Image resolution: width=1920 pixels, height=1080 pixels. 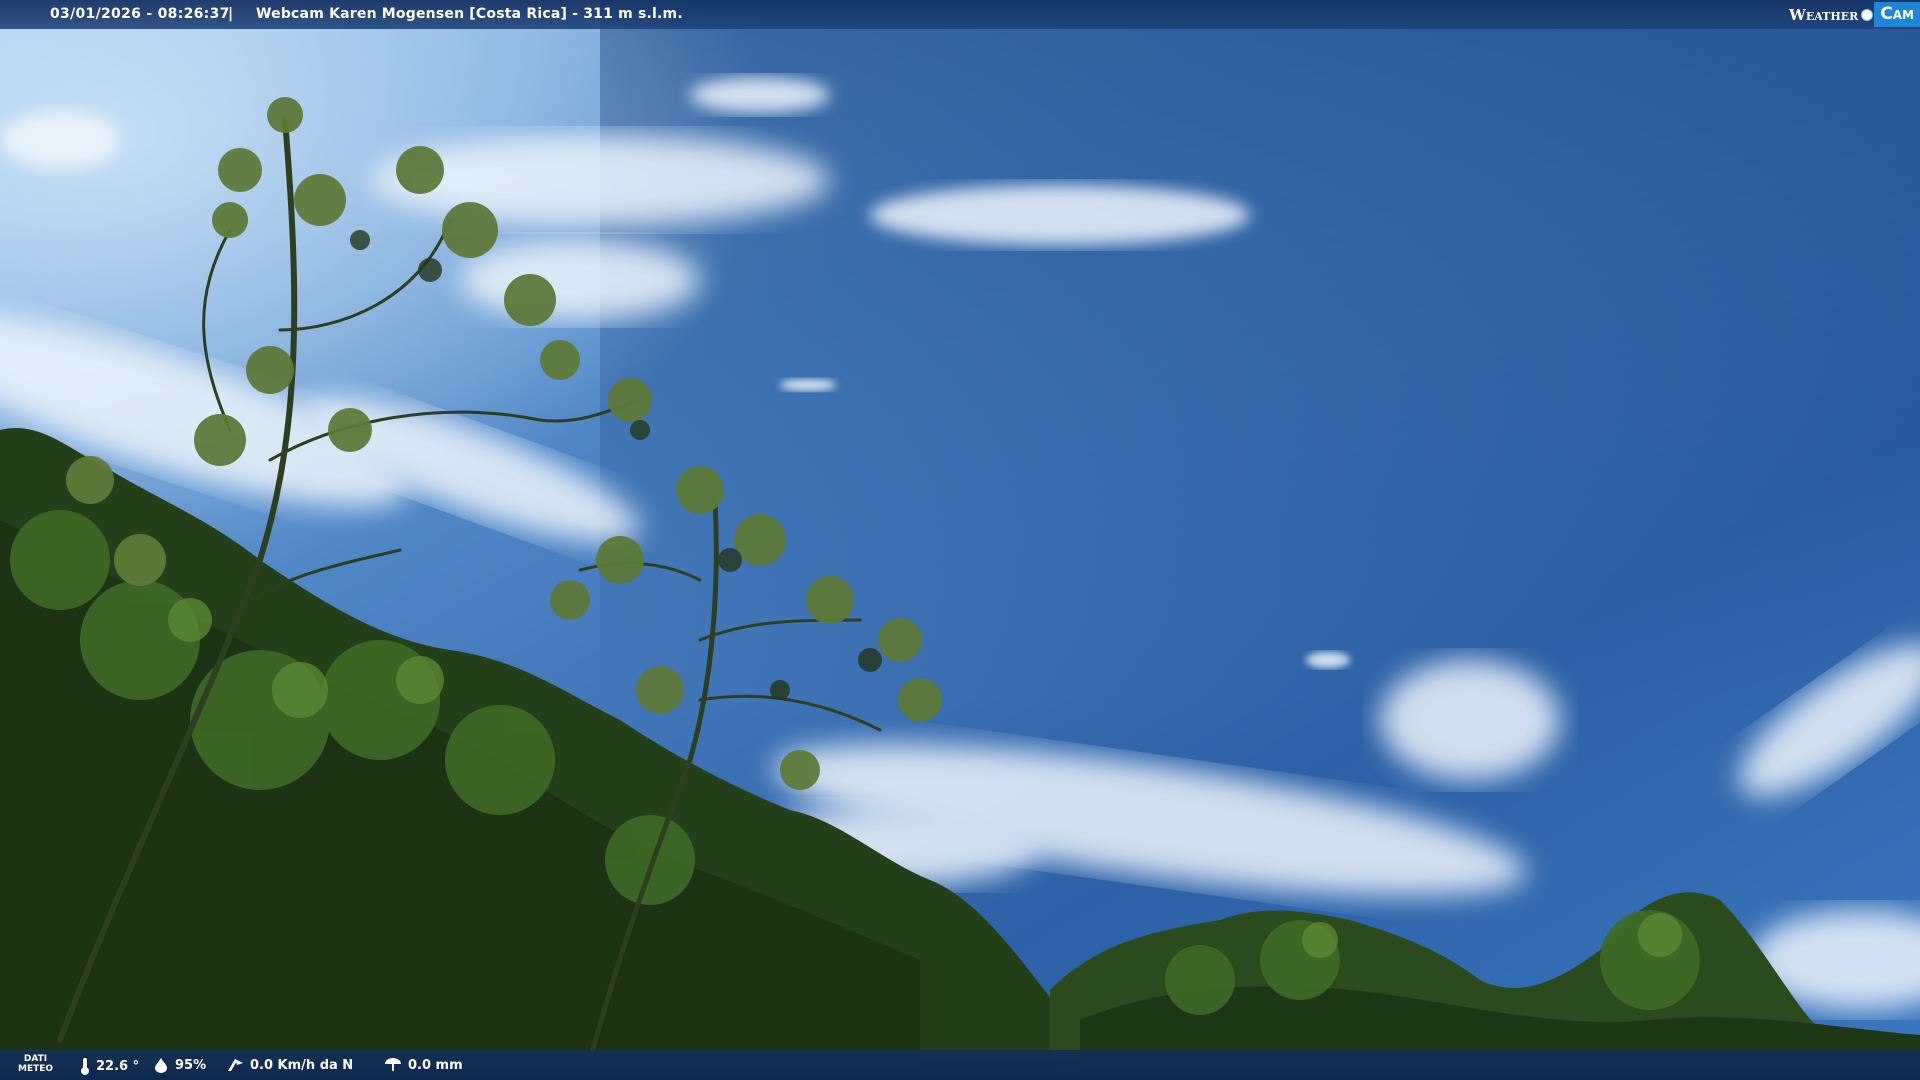 What do you see at coordinates (302, 1065) in the screenshot?
I see `wind-value: 0.0 Km/h da N` at bounding box center [302, 1065].